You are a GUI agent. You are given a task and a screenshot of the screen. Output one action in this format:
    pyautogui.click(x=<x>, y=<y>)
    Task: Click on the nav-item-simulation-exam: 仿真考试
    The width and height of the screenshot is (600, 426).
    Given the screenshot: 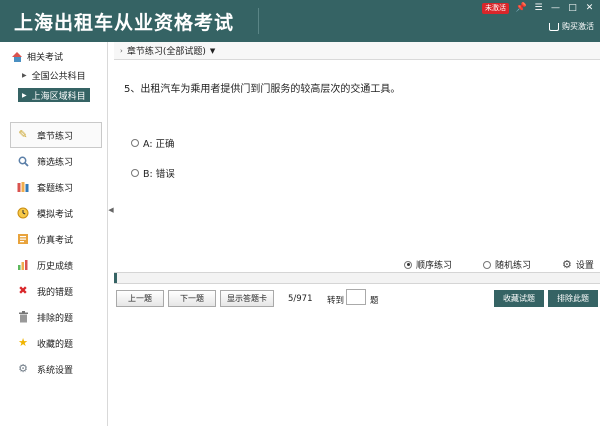 What is the action you would take?
    pyautogui.click(x=56, y=239)
    